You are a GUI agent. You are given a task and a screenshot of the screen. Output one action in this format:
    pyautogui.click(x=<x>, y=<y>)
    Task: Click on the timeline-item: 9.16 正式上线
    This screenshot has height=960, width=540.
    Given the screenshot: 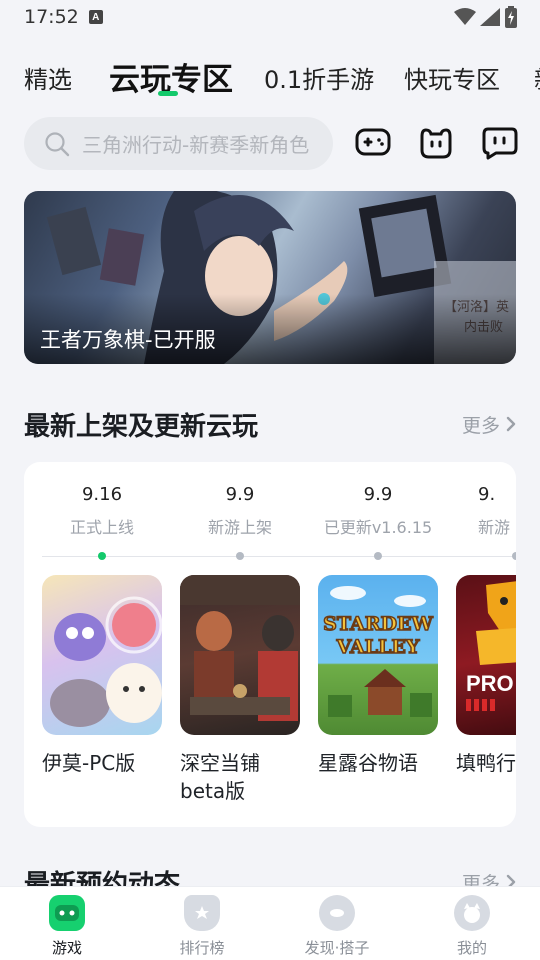 What is the action you would take?
    pyautogui.click(x=102, y=511)
    